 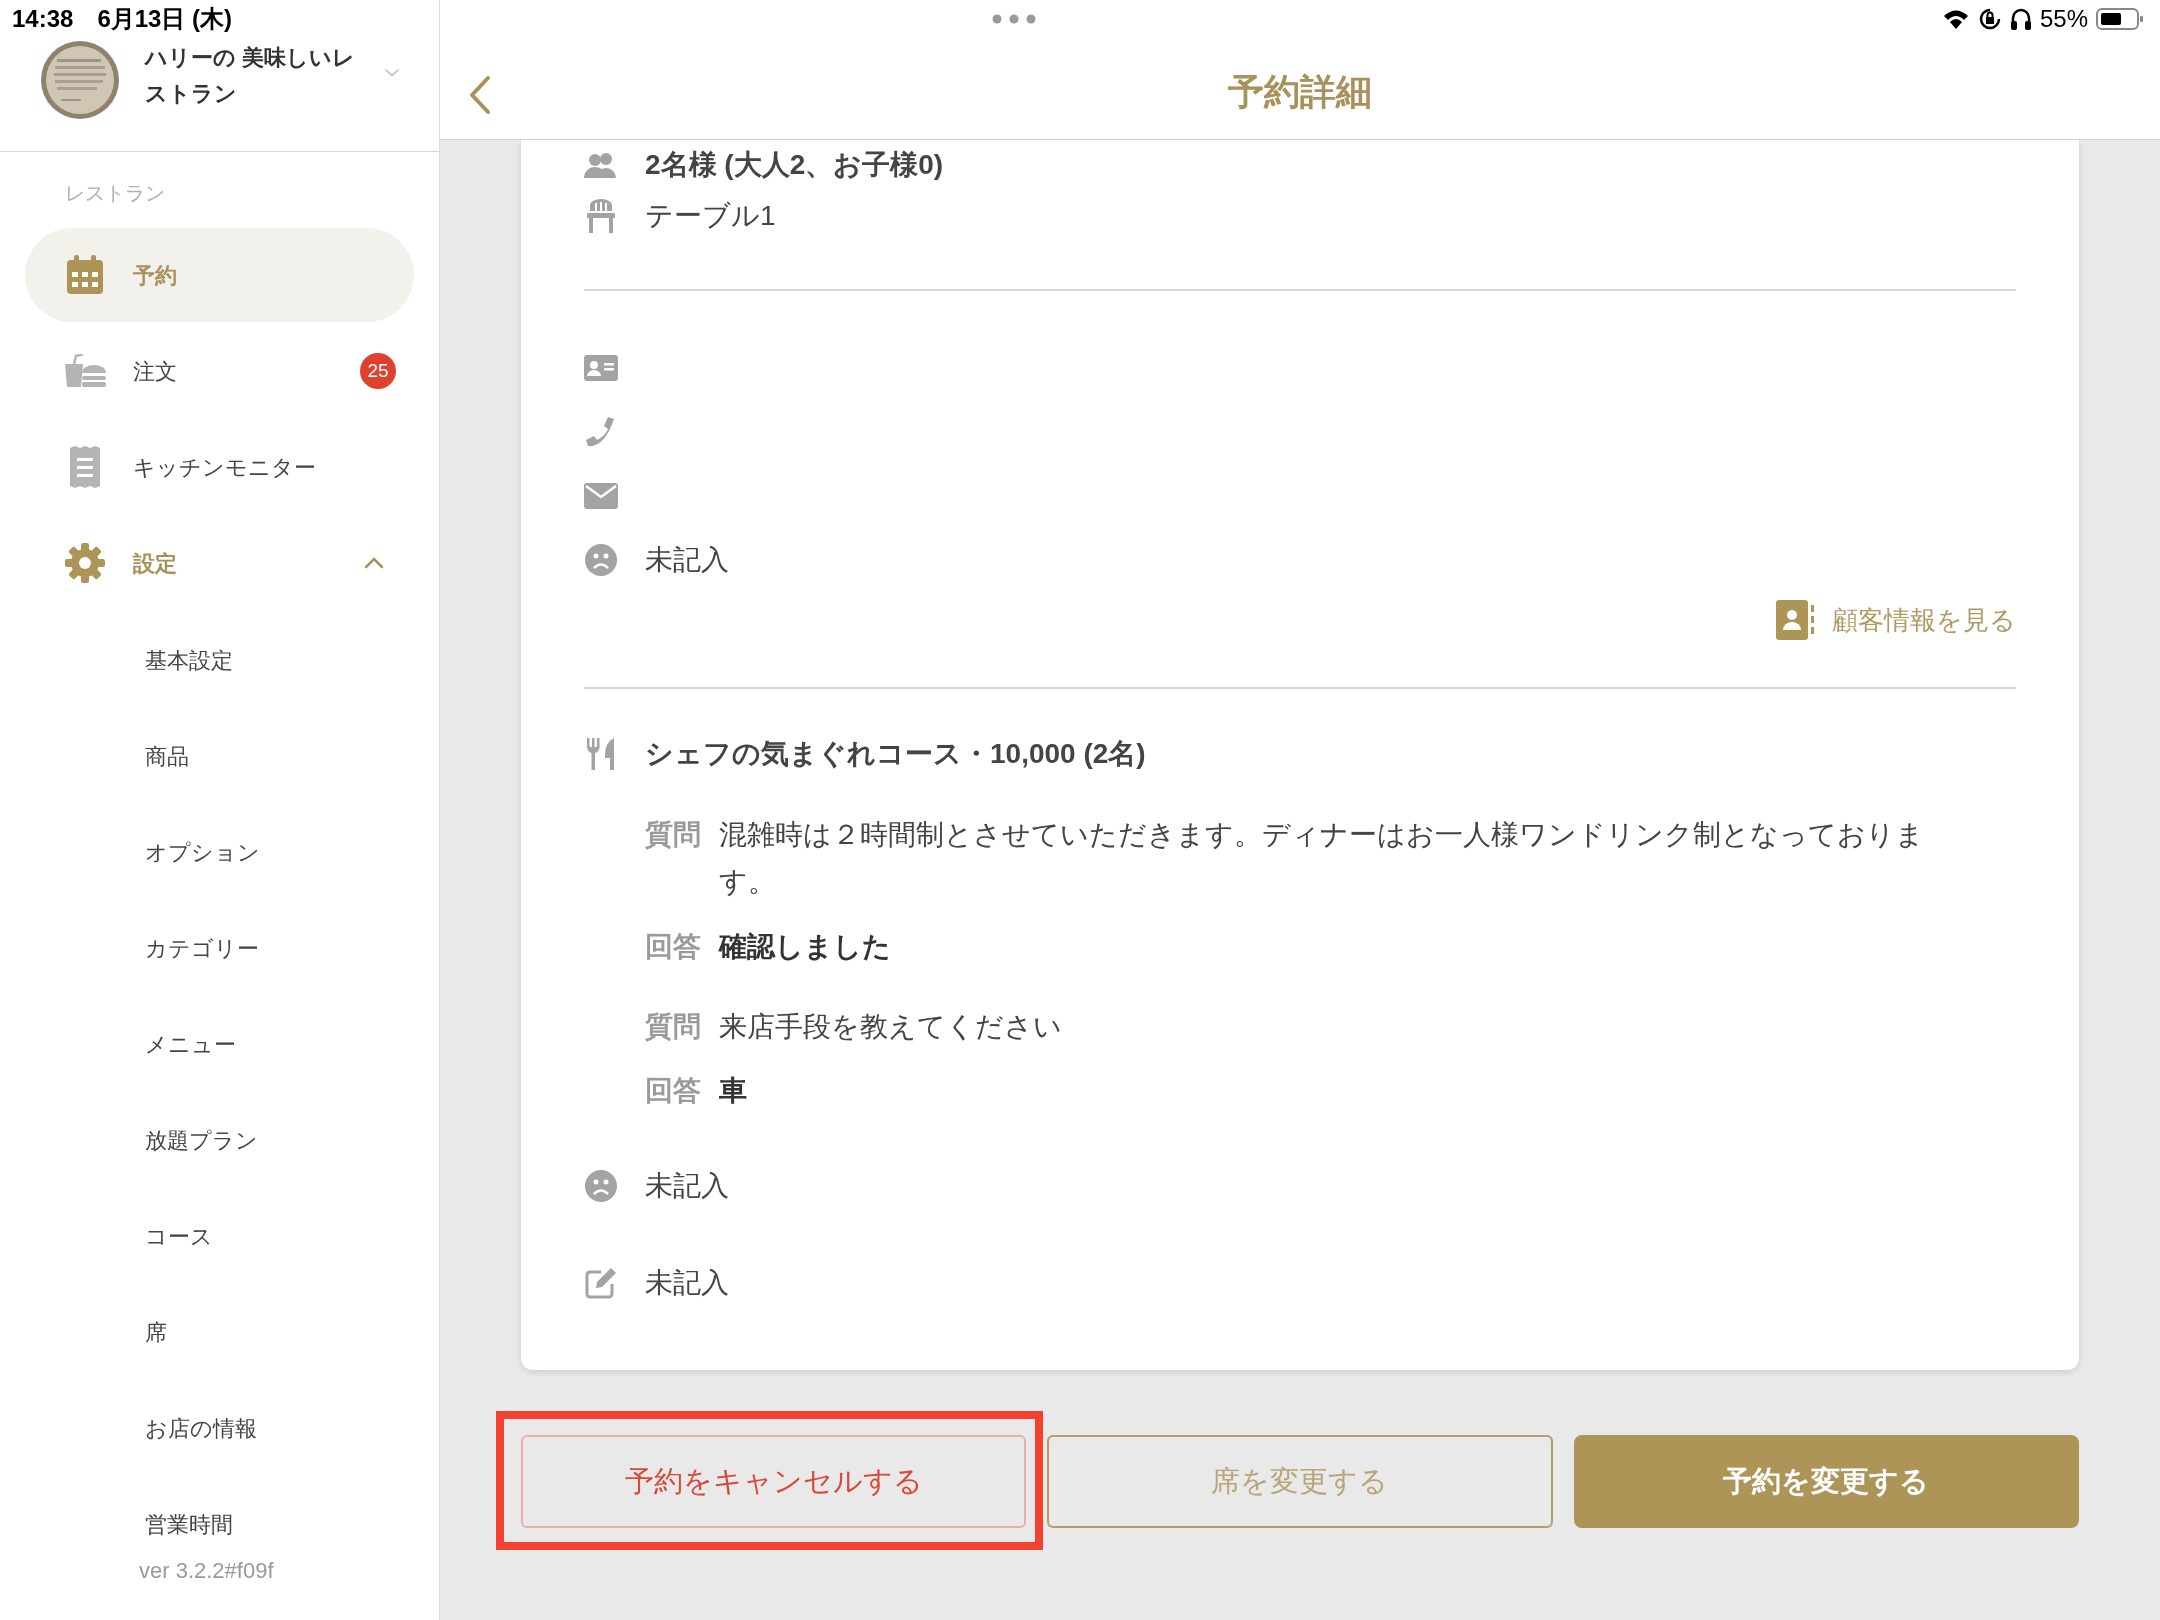 I want to click on page-title: 予約詳細, so click(x=1300, y=92).